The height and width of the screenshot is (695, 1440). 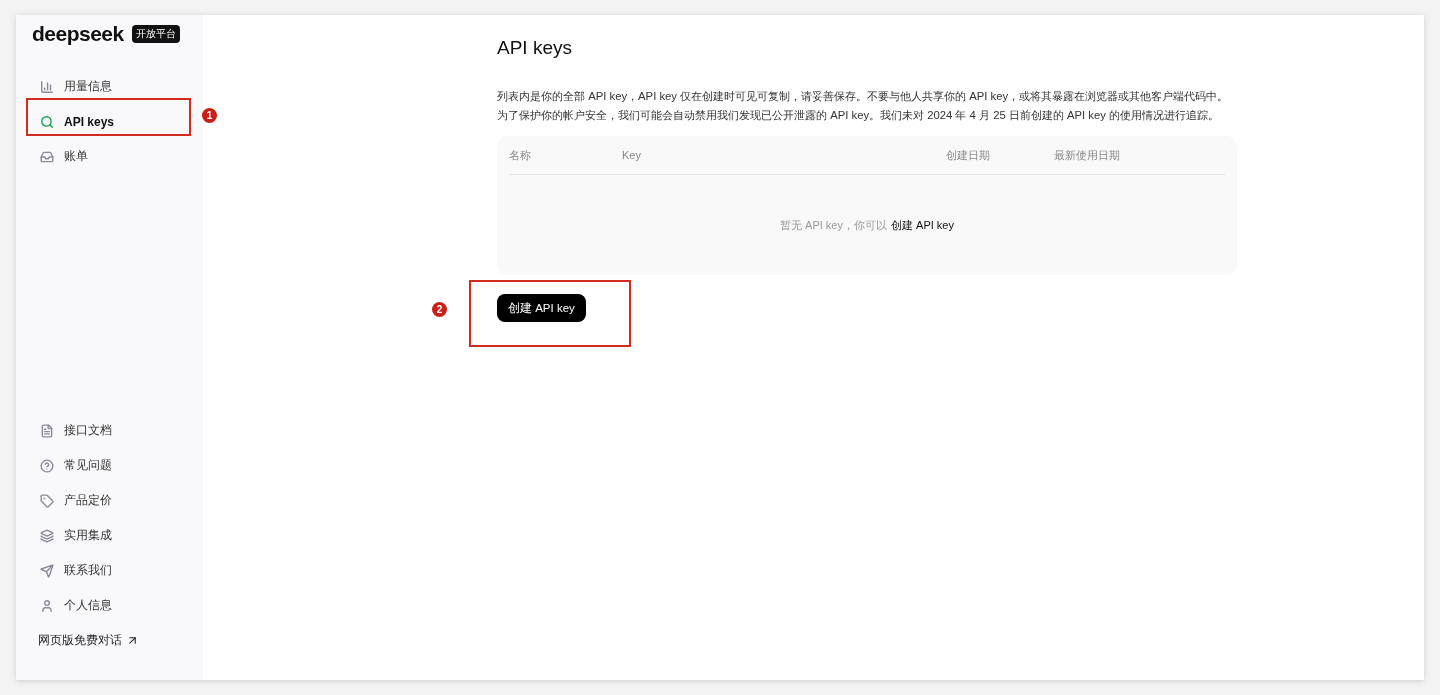 What do you see at coordinates (968, 155) in the screenshot?
I see `column-header: 创建日期` at bounding box center [968, 155].